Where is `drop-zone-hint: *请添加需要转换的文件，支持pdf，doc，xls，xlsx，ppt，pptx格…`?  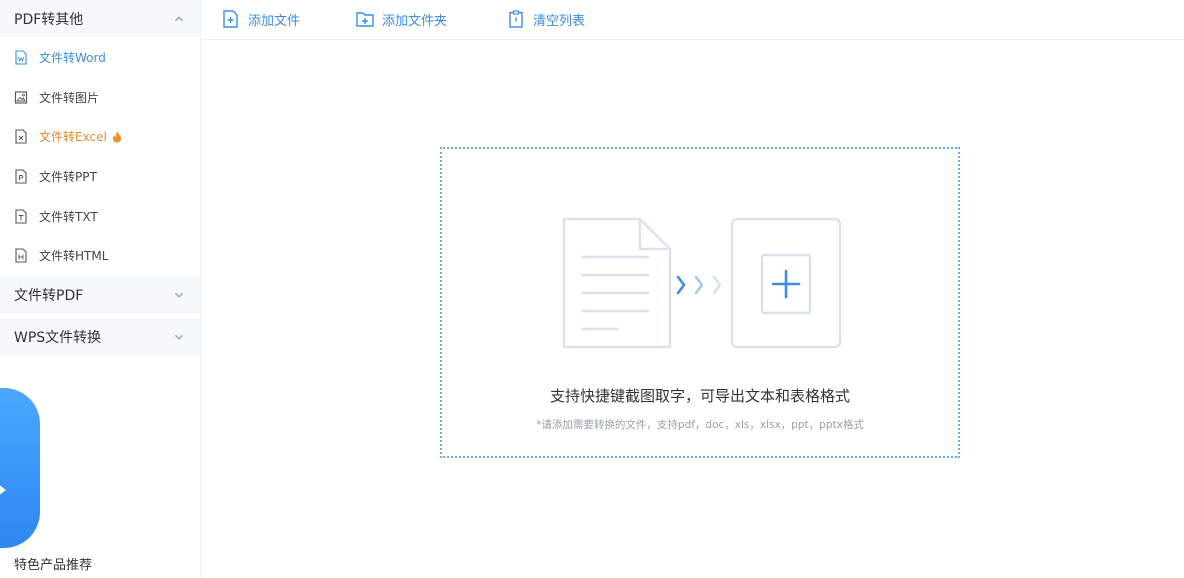 drop-zone-hint: *请添加需要转换的文件，支持pdf，doc，xls，xlsx，ppt，pptx格… is located at coordinates (700, 425).